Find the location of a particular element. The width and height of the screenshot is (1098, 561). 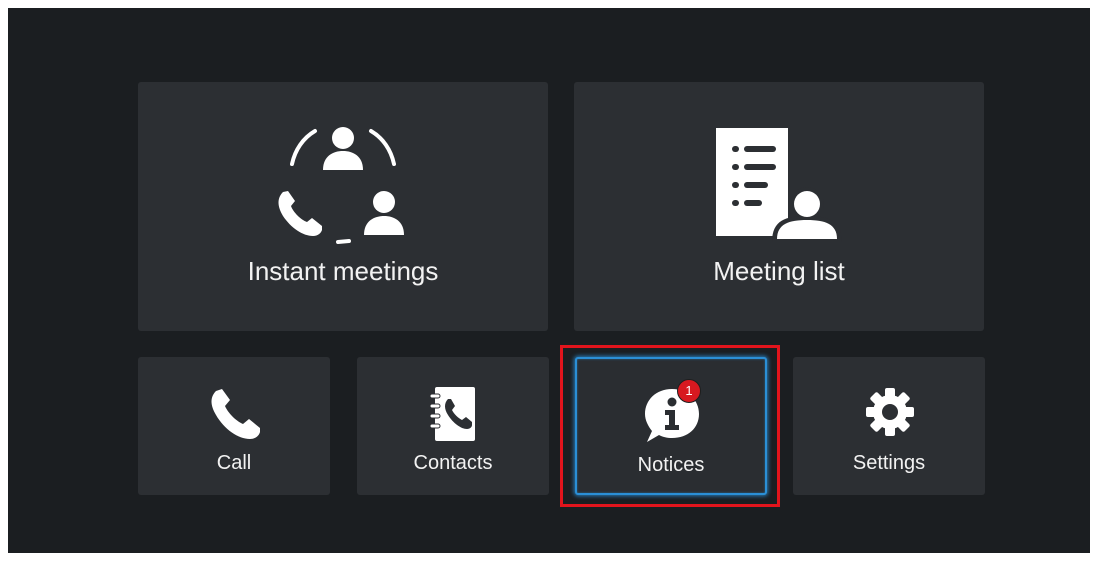

contacts-book-icon is located at coordinates (452, 414).